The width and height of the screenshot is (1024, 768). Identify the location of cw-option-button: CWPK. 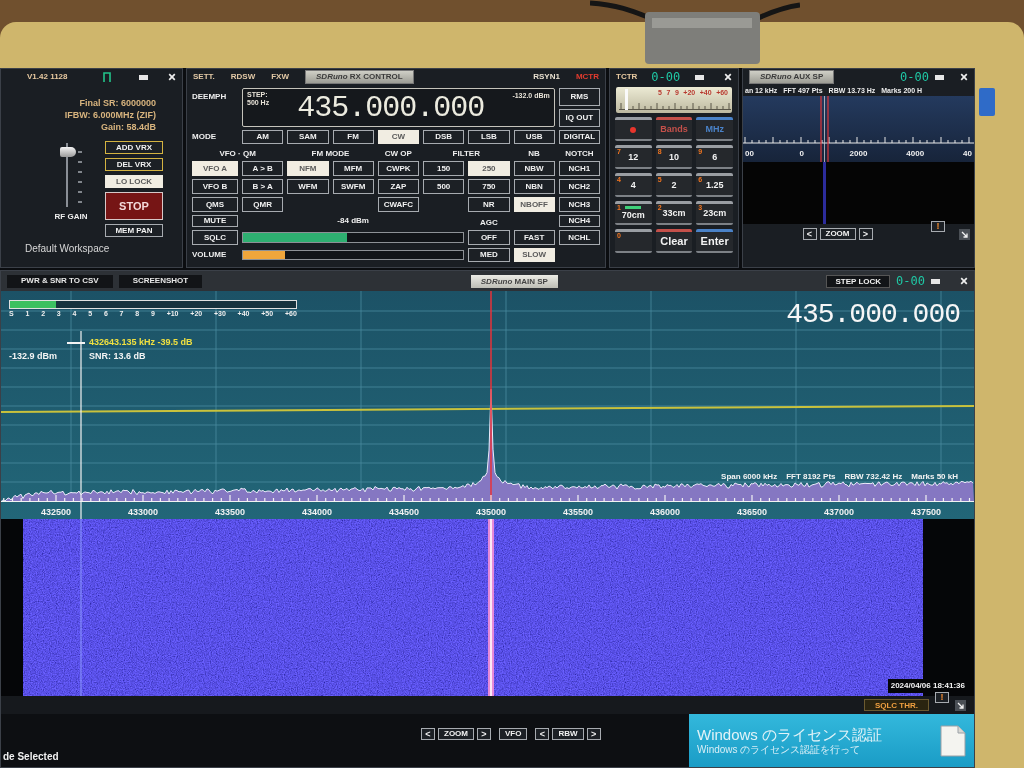
(398, 168).